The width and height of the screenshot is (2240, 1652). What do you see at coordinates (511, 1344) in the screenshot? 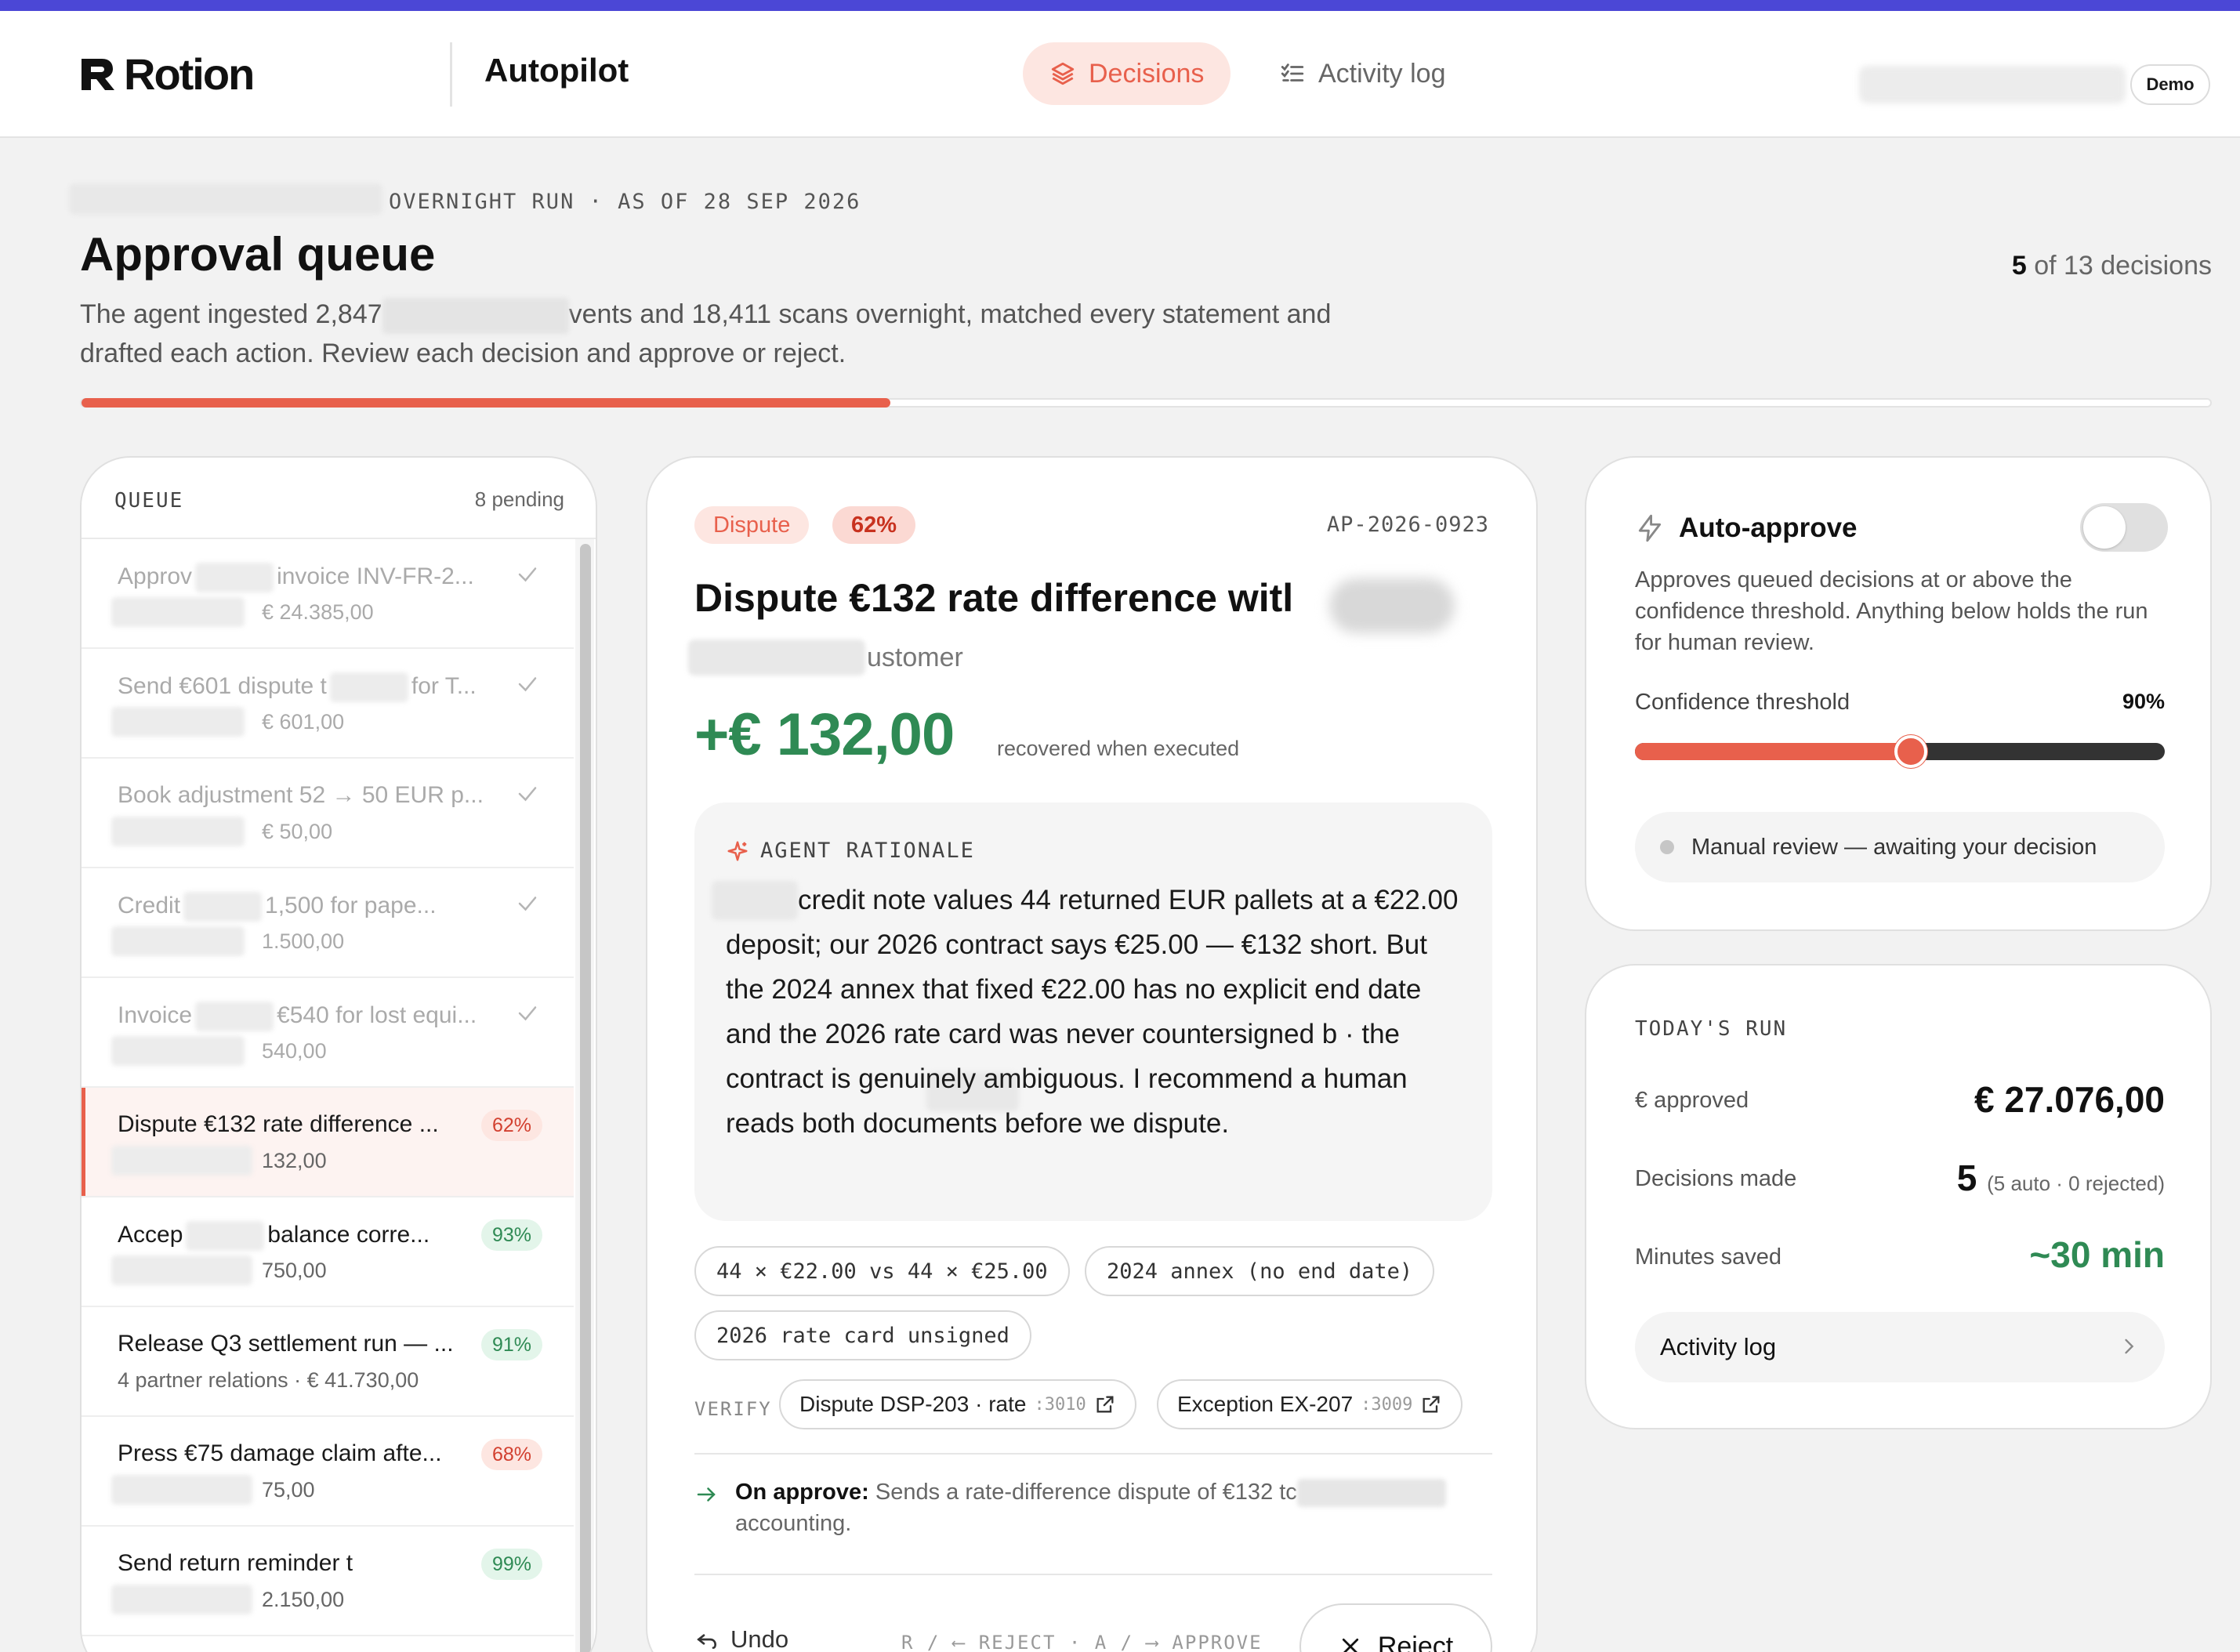
I see `confidence-badge: 91%` at bounding box center [511, 1344].